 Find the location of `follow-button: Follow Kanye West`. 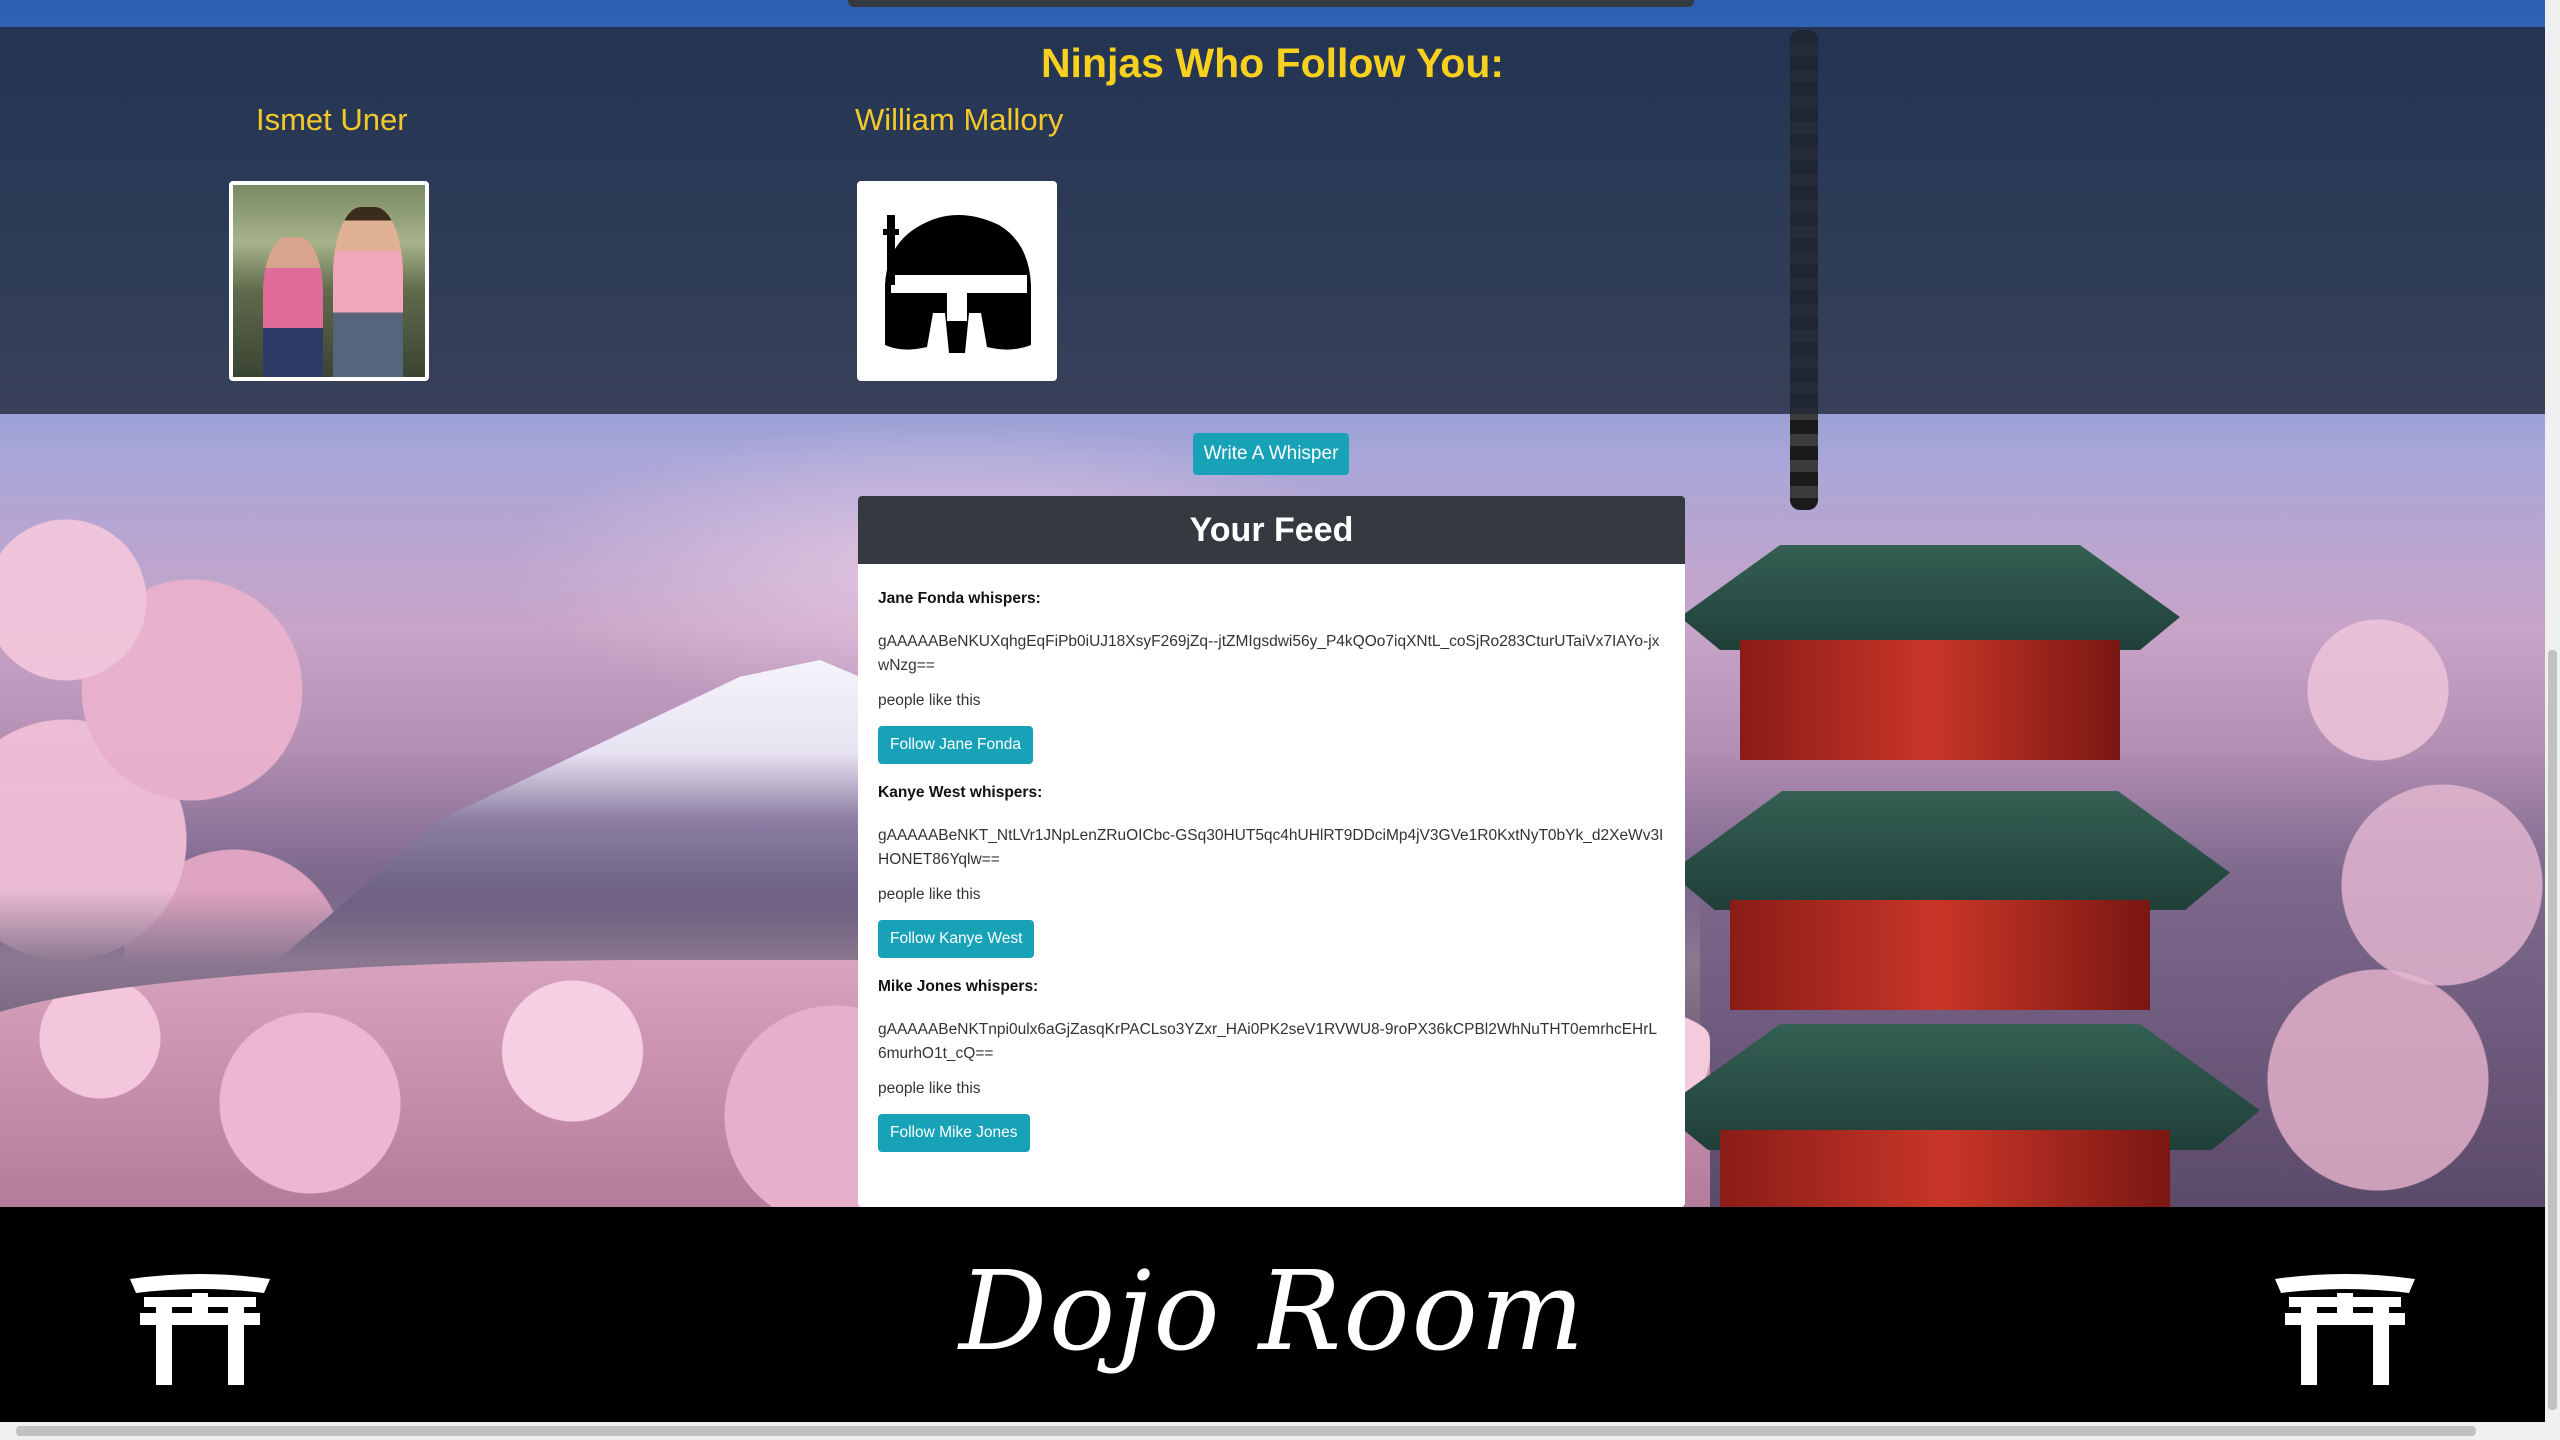

follow-button: Follow Kanye West is located at coordinates (956, 939).